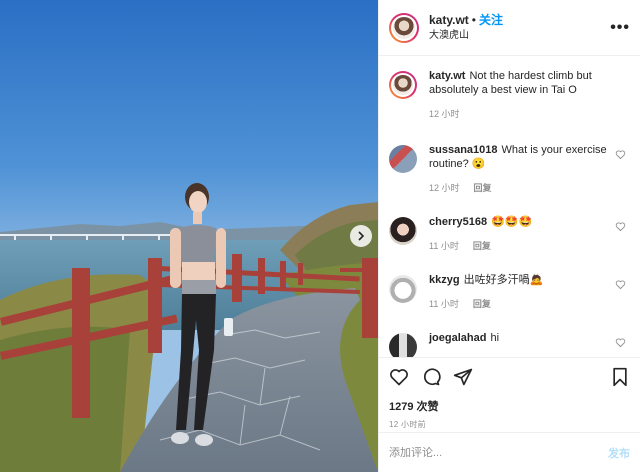  I want to click on caption-avatar, so click(403, 85).